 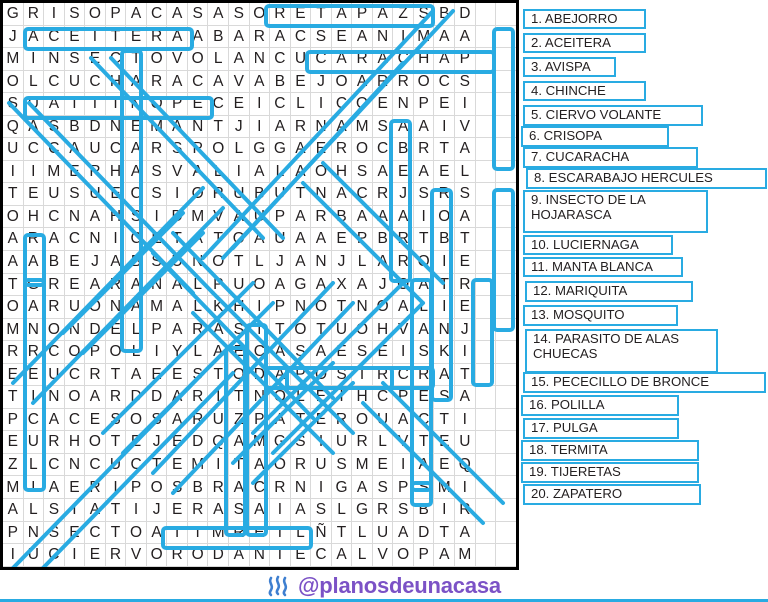 I want to click on word-list-item: 6. CRISOPA, so click(x=595, y=136).